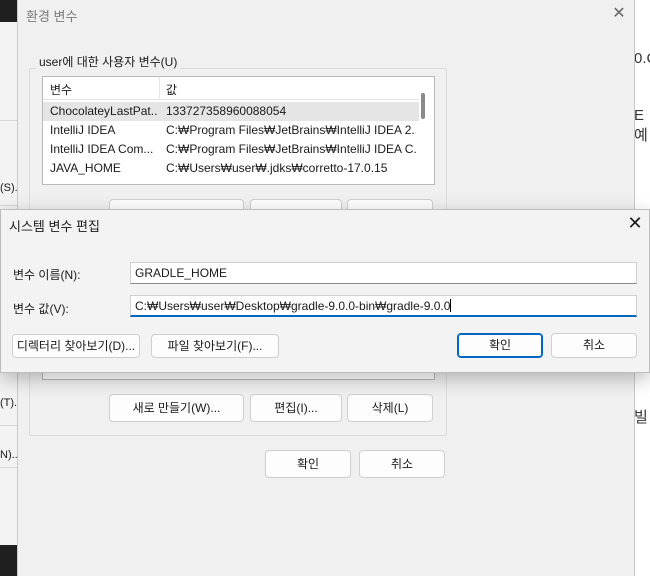 The width and height of the screenshot is (650, 576). Describe the element at coordinates (451, 305) in the screenshot. I see `text-caret` at that location.